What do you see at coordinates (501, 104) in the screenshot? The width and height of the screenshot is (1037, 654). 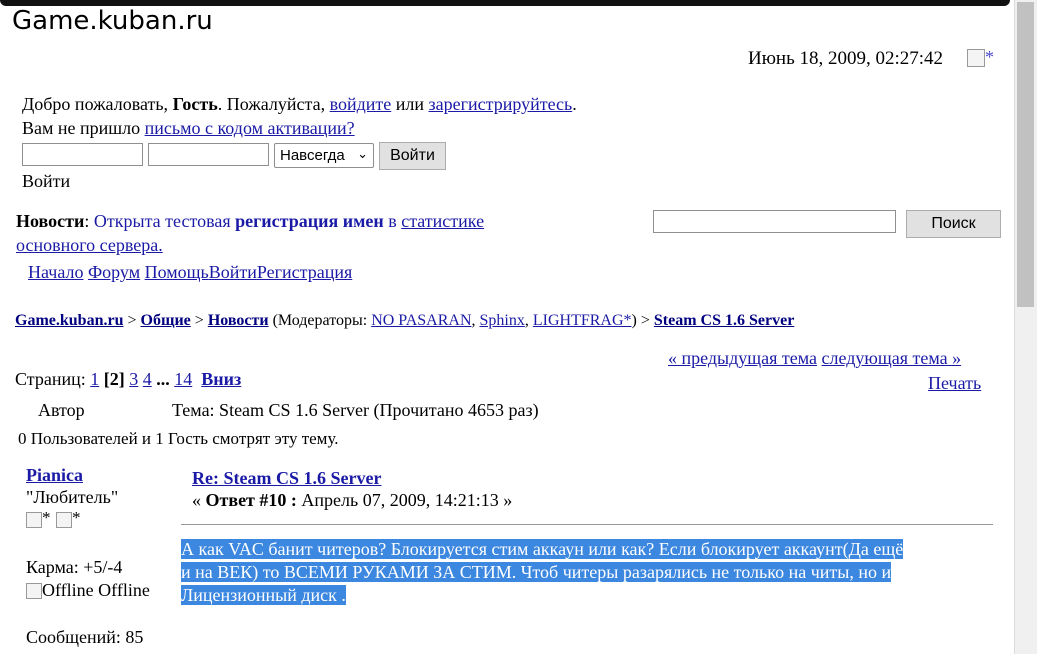 I see `register-link: зарегистрируйтесь` at bounding box center [501, 104].